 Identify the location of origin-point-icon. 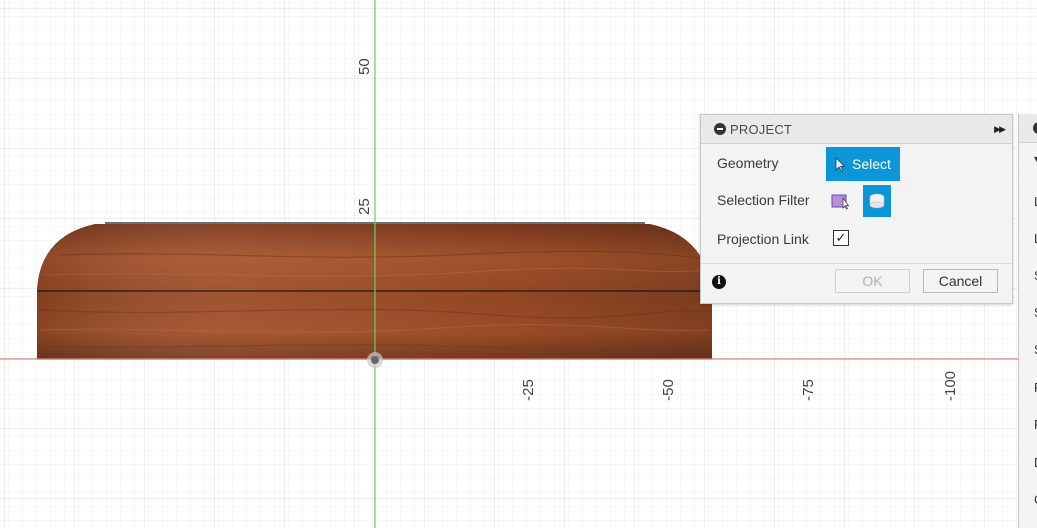
(375, 360).